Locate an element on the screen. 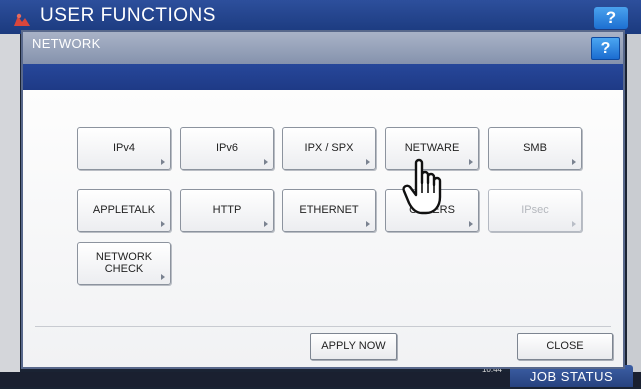 This screenshot has width=641, height=389. apply-now-button: APPLY NOW is located at coordinates (353, 346).